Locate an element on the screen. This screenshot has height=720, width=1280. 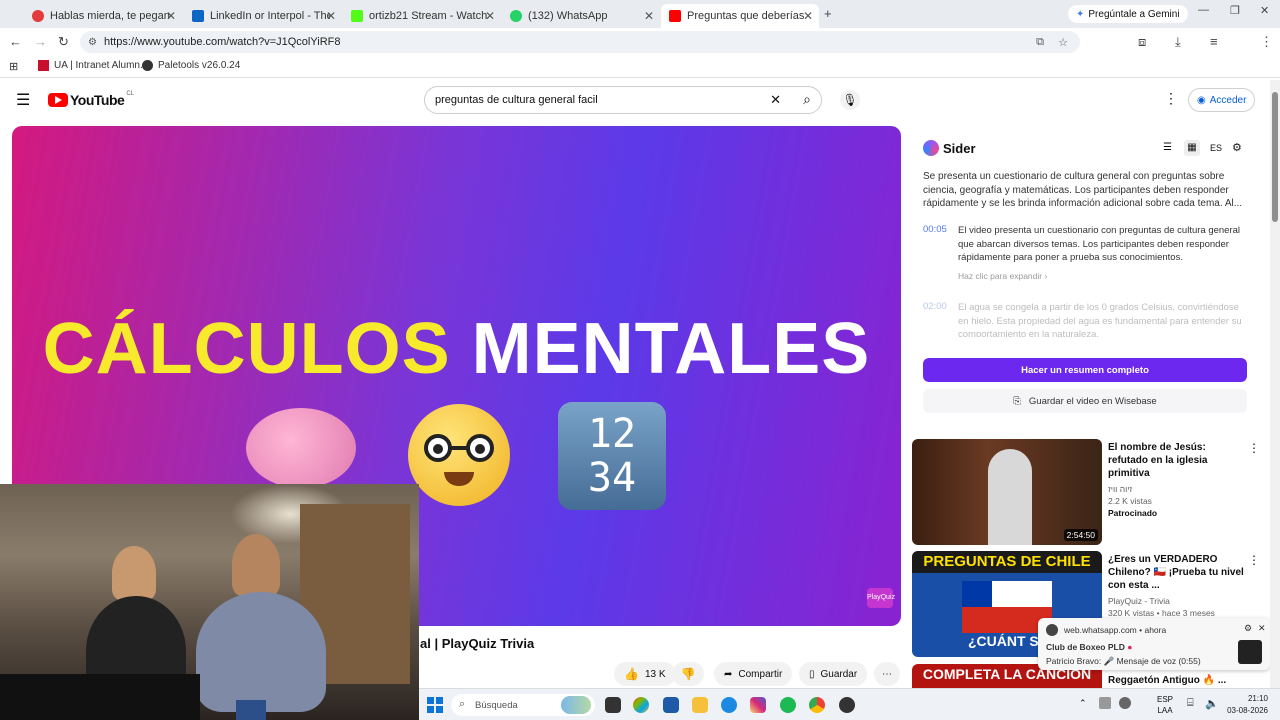
volume-icon: 🔈 is located at coordinates (1212, 703).